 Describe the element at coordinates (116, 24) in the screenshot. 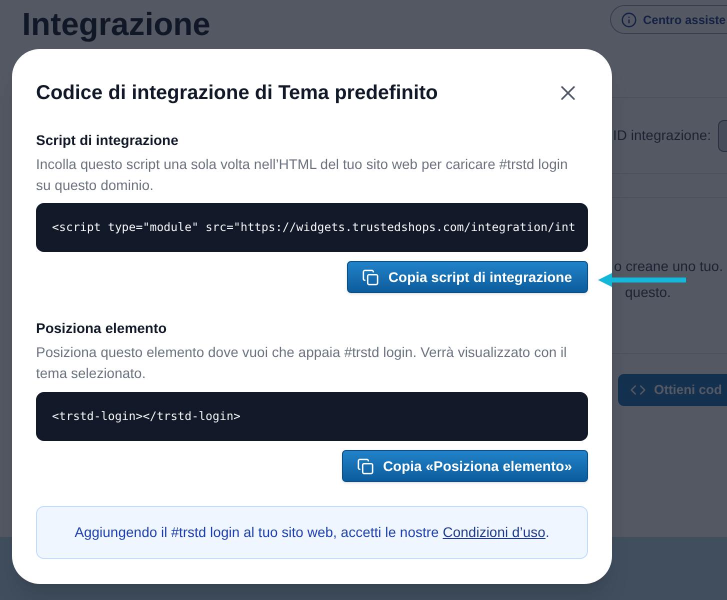

I see `page-title: Integrazione` at that location.